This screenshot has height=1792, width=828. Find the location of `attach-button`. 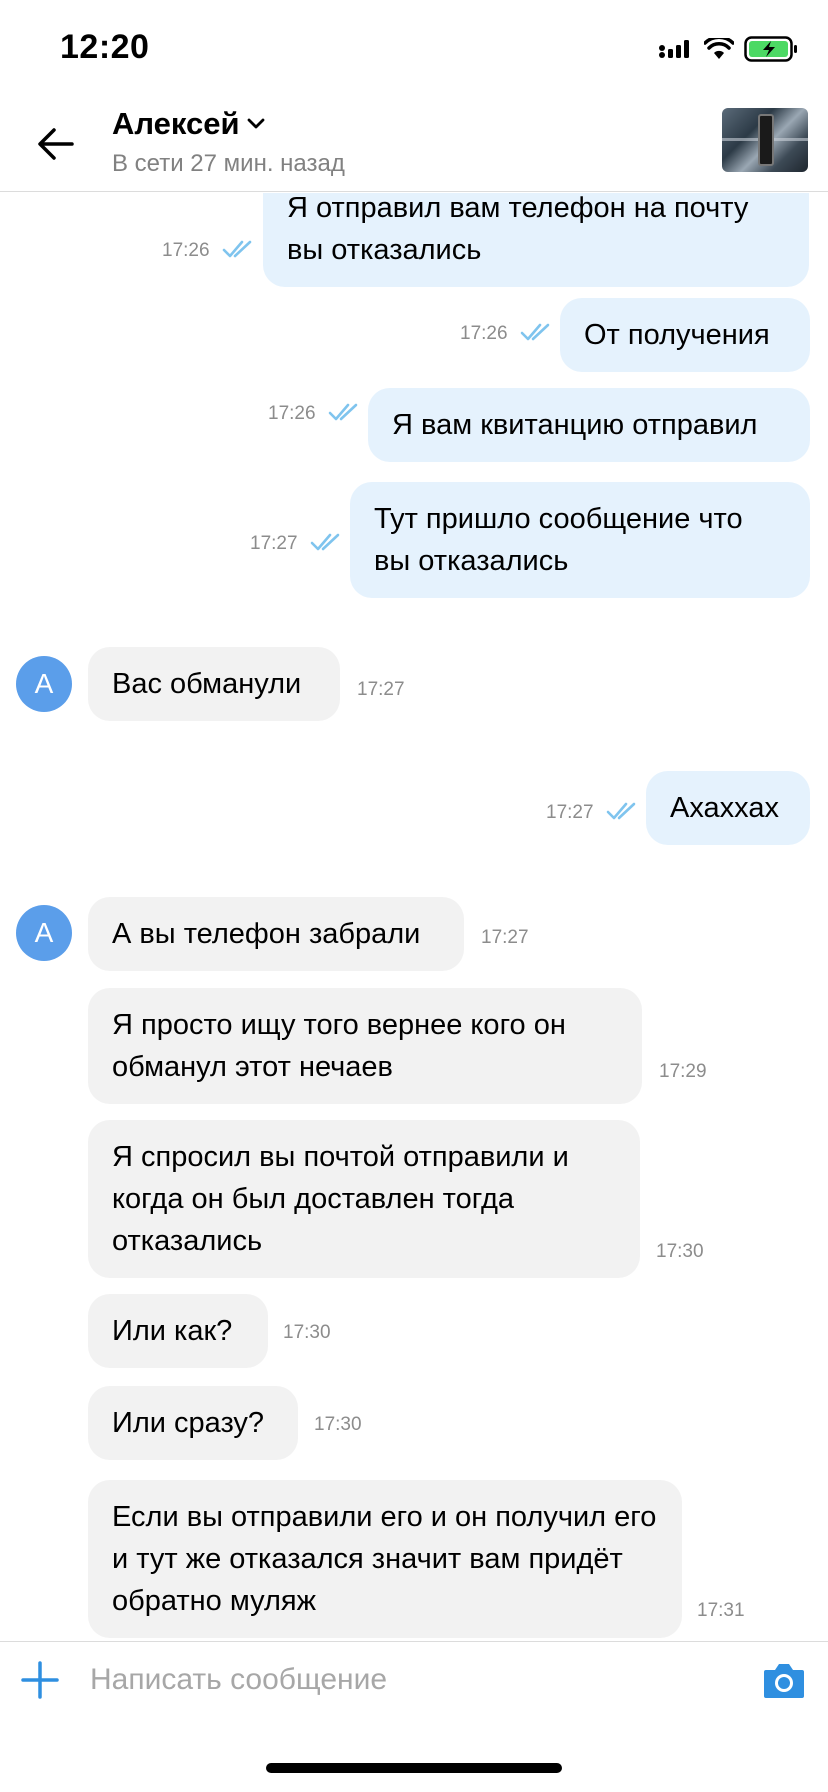

attach-button is located at coordinates (40, 1680).